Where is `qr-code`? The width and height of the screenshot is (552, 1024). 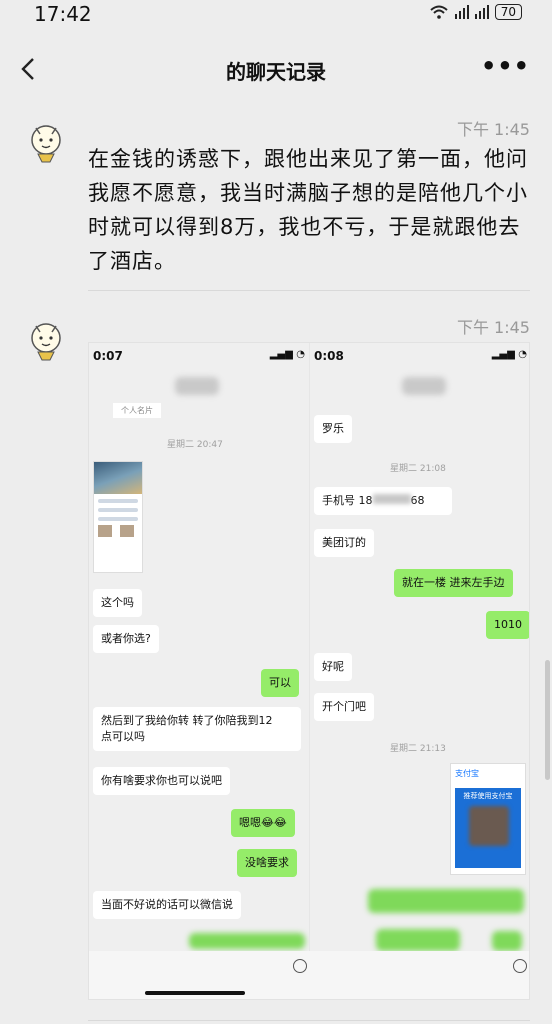
qr-code is located at coordinates (489, 826).